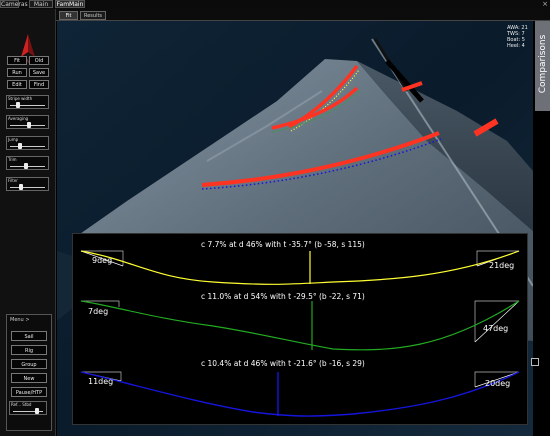 The image size is (550, 436). What do you see at coordinates (93, 15) in the screenshot?
I see `tab-results: Results` at bounding box center [93, 15].